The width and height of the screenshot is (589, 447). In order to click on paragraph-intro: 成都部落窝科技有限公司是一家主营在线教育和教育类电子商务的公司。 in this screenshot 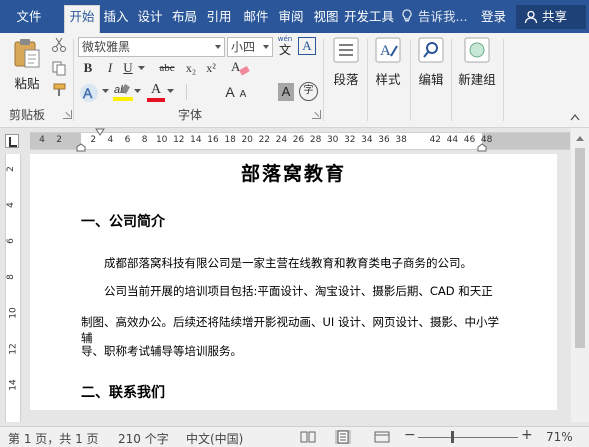, I will do `click(288, 263)`.